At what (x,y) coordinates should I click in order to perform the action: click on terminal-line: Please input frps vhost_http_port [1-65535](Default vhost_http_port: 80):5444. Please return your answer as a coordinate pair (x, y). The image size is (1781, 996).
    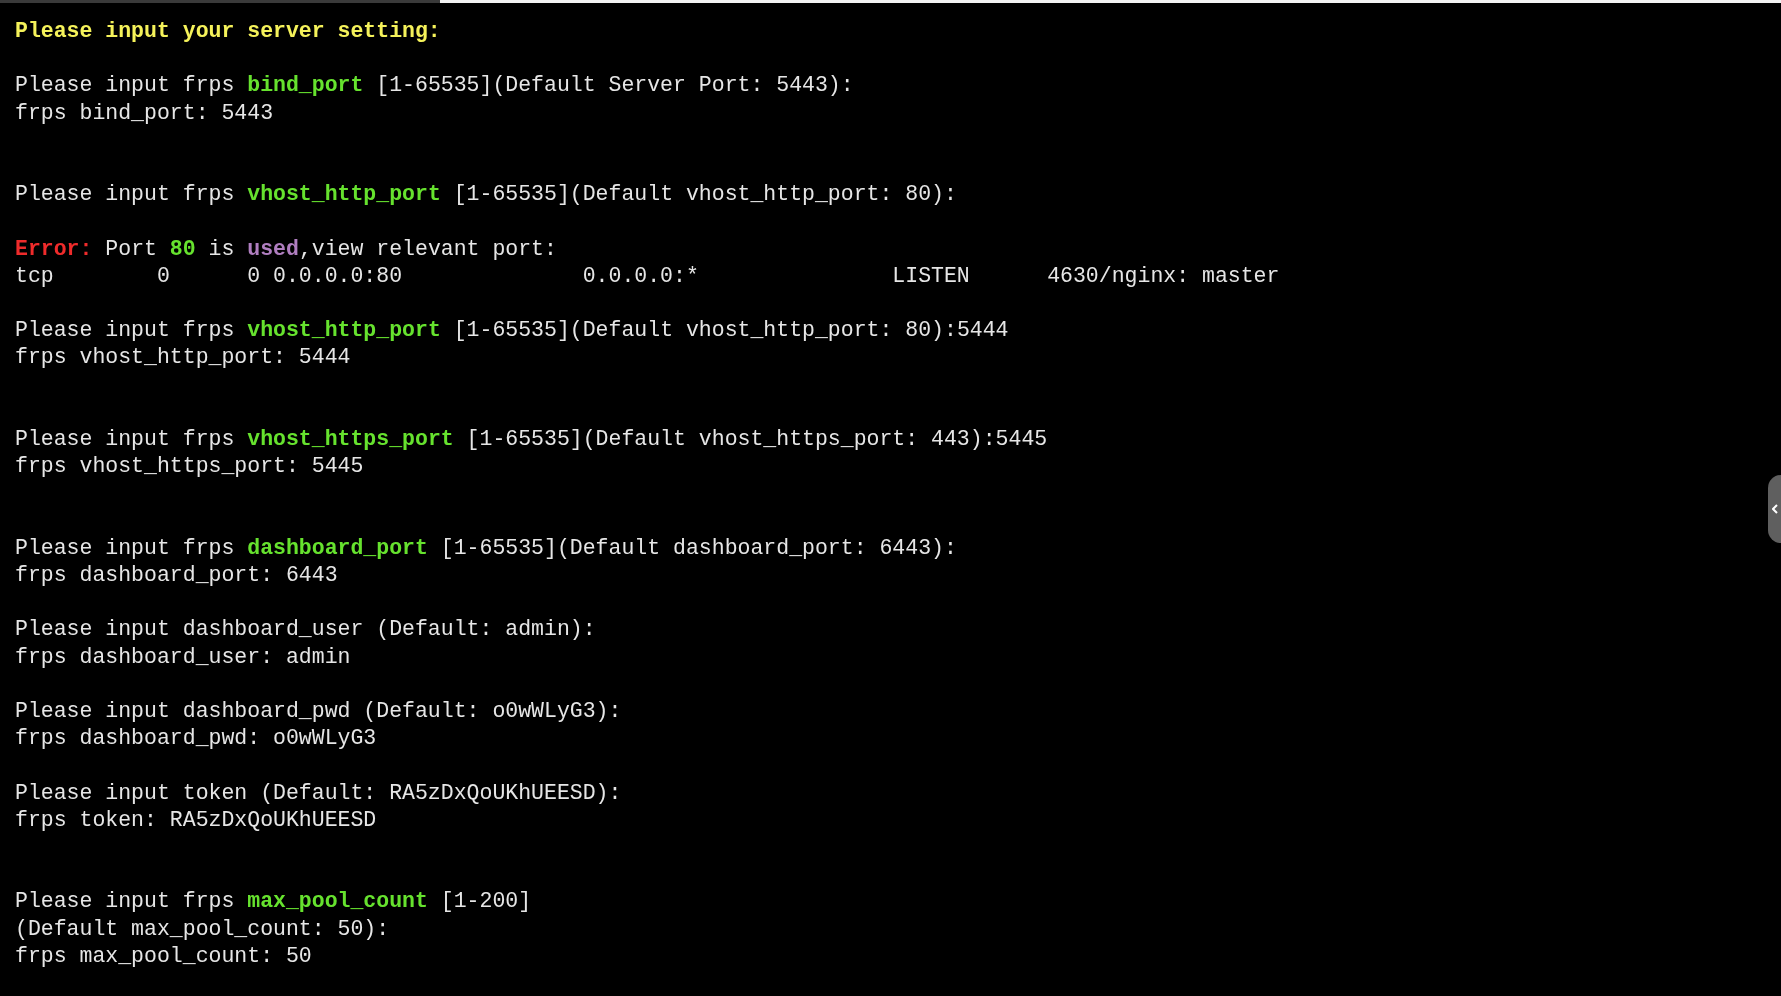
    Looking at the image, I should click on (512, 330).